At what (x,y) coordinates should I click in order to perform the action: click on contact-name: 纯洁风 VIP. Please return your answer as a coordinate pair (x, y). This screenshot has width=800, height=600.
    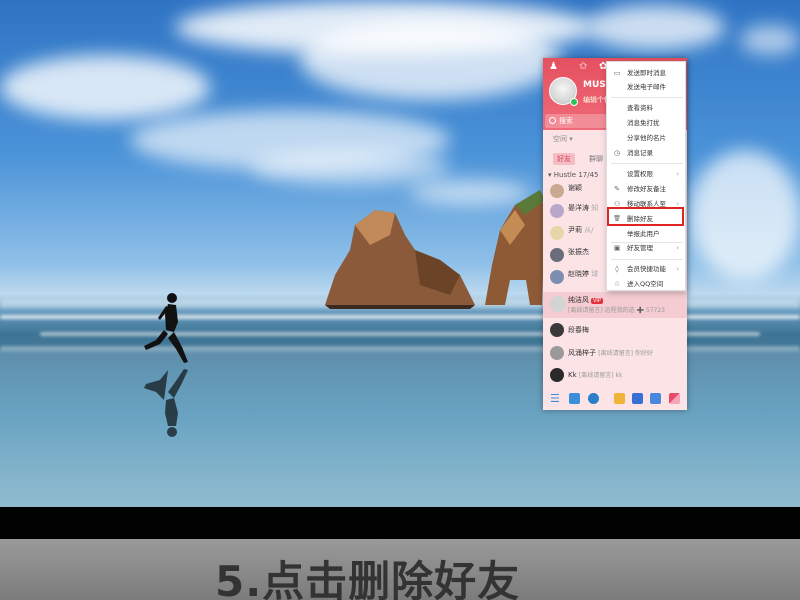
    Looking at the image, I should click on (585, 300).